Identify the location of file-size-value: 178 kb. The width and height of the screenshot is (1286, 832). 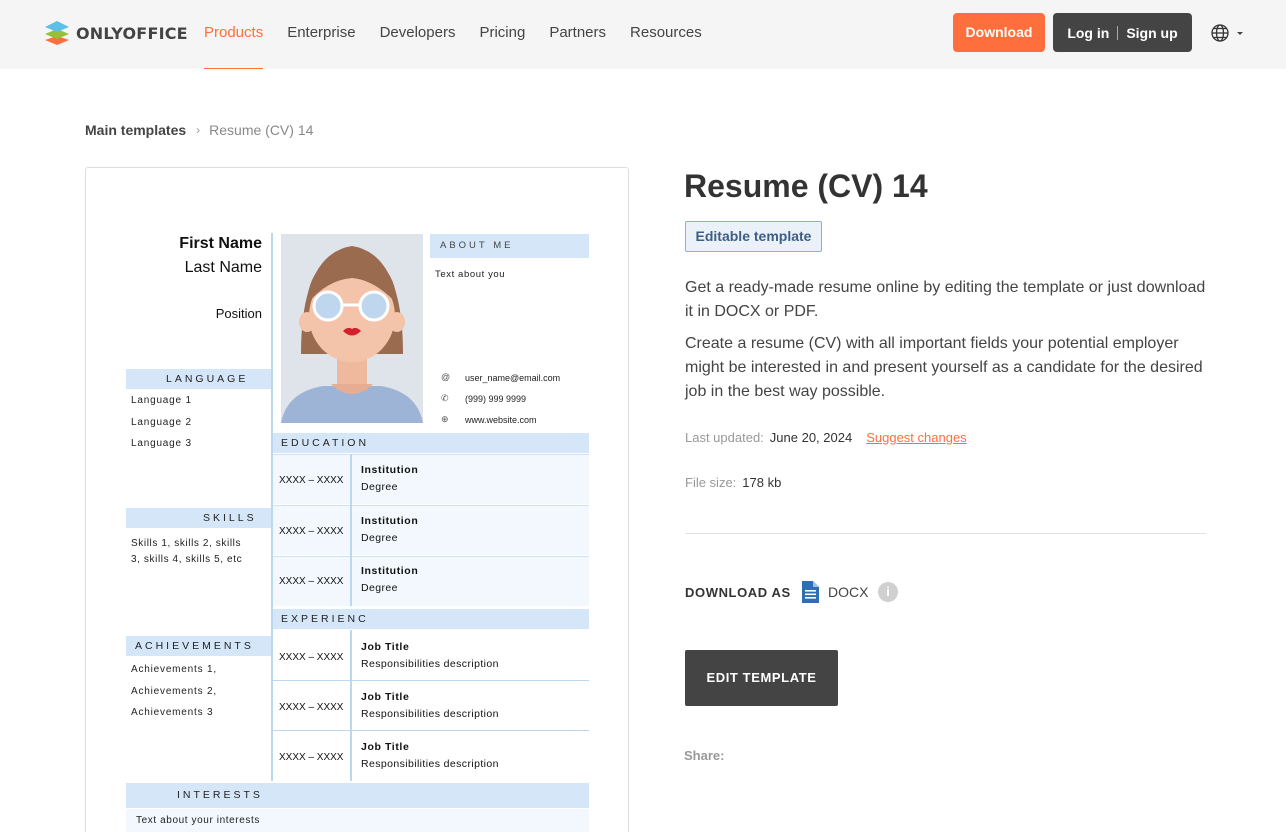
(762, 482).